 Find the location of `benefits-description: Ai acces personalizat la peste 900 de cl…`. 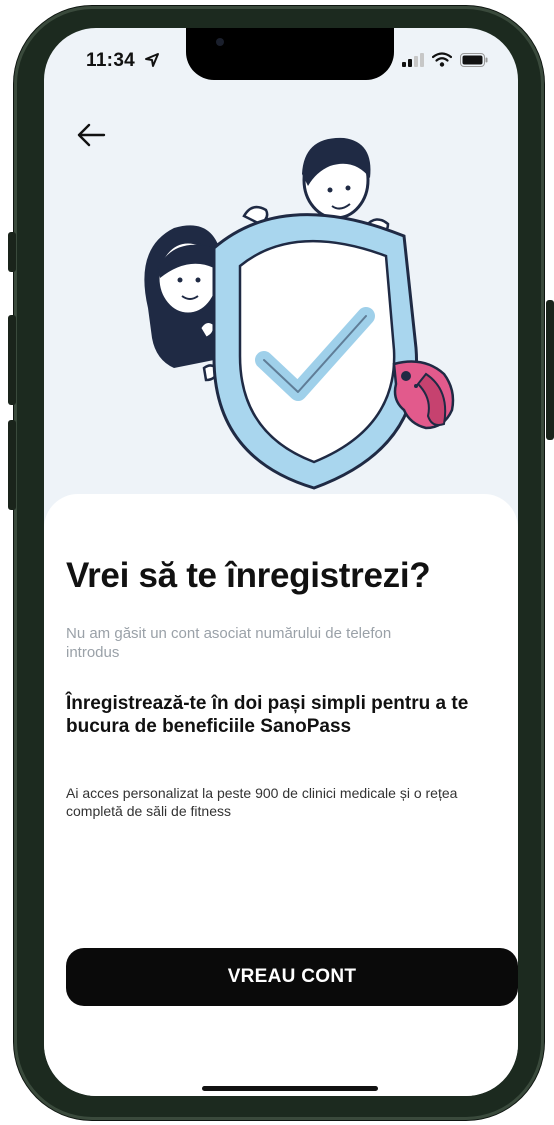

benefits-description: Ai acces personalizat la peste 900 de cl… is located at coordinates (262, 802).